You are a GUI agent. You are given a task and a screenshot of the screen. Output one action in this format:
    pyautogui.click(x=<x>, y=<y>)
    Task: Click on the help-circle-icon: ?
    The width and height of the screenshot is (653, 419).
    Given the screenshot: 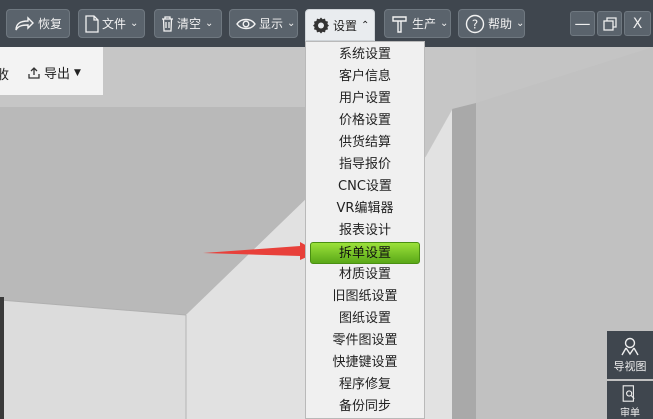 What is the action you would take?
    pyautogui.click(x=475, y=23)
    